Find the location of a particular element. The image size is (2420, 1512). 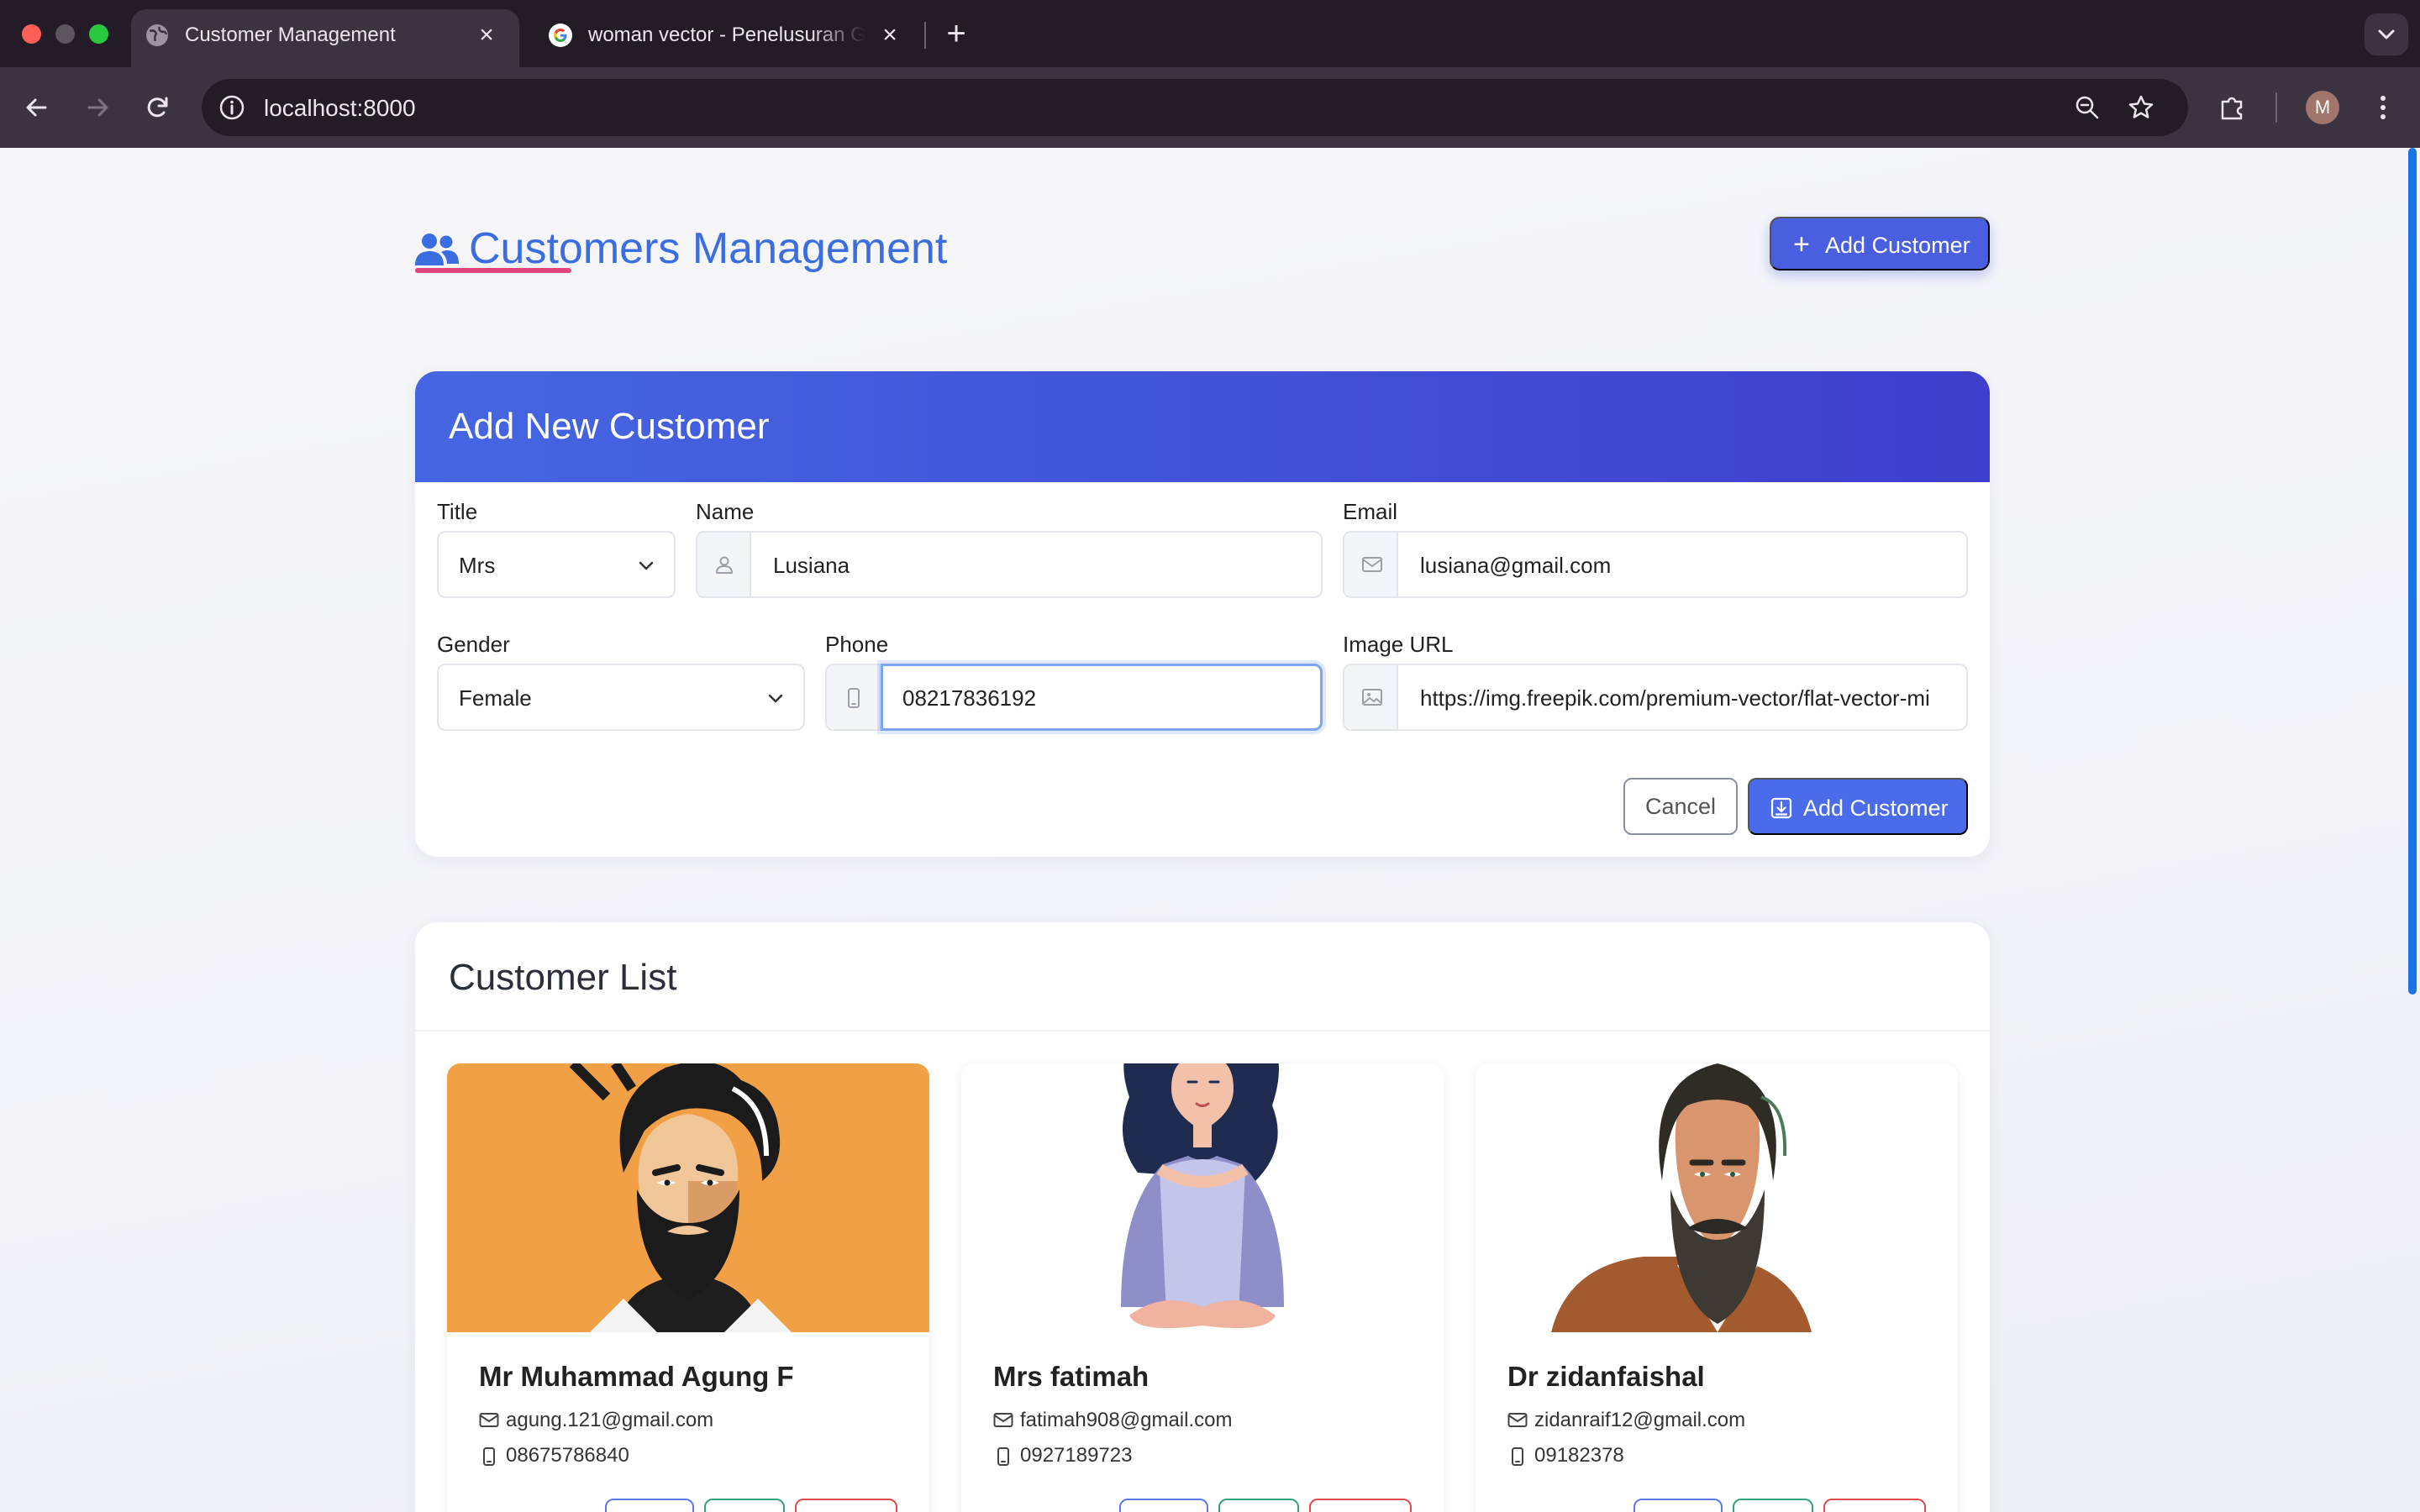

name-label: Name is located at coordinates (725, 511).